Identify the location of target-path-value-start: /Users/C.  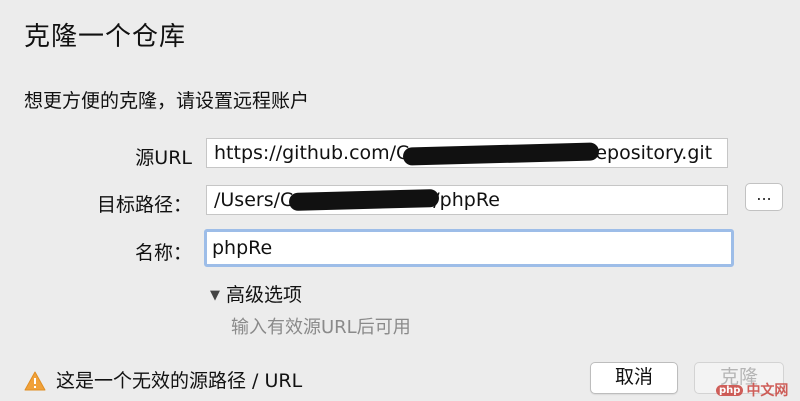
(254, 200).